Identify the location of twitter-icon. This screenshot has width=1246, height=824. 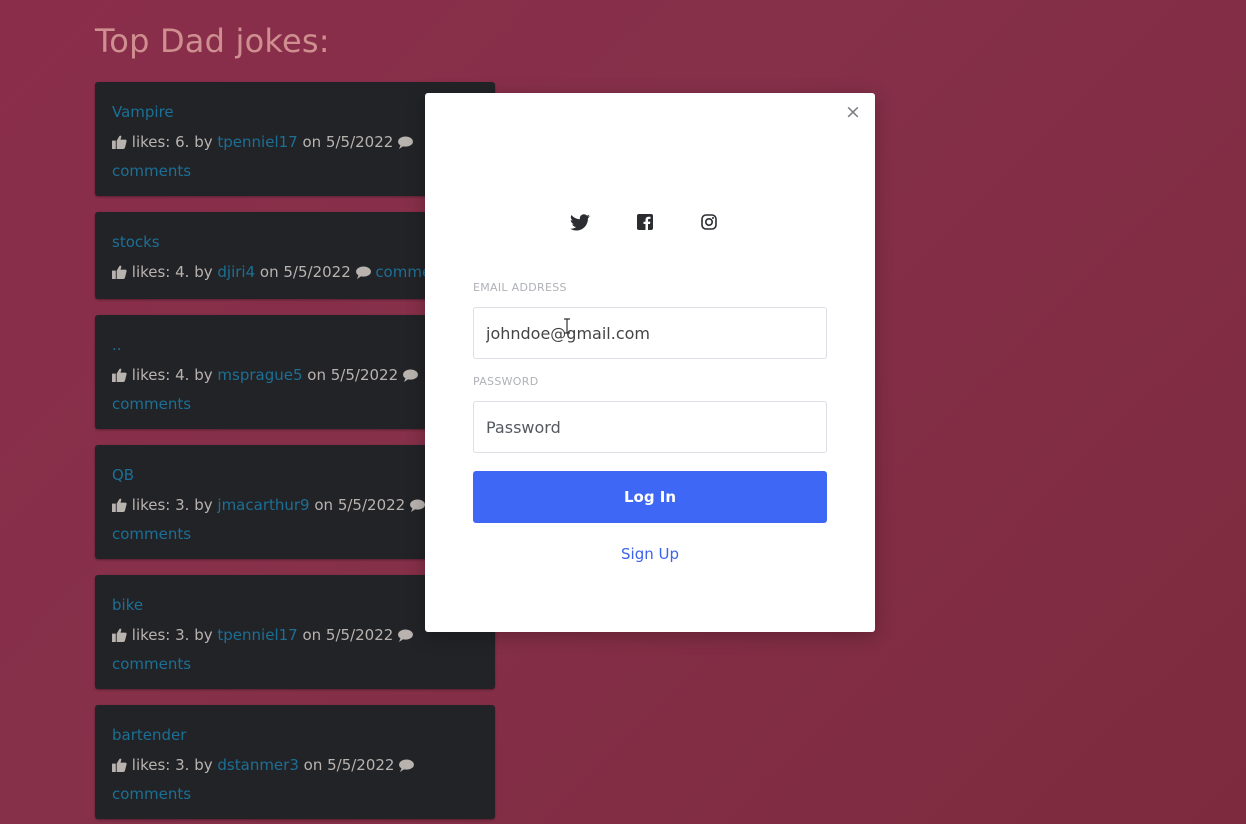
(580, 224).